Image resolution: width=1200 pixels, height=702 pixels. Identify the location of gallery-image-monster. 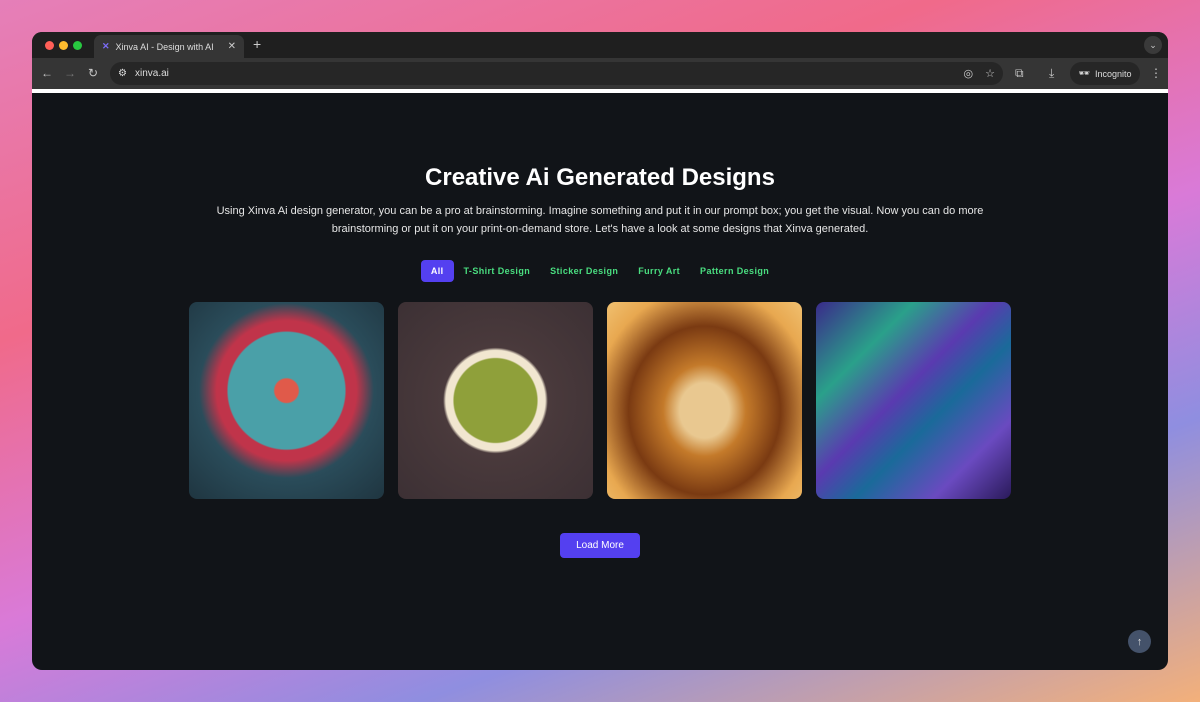
(286, 400).